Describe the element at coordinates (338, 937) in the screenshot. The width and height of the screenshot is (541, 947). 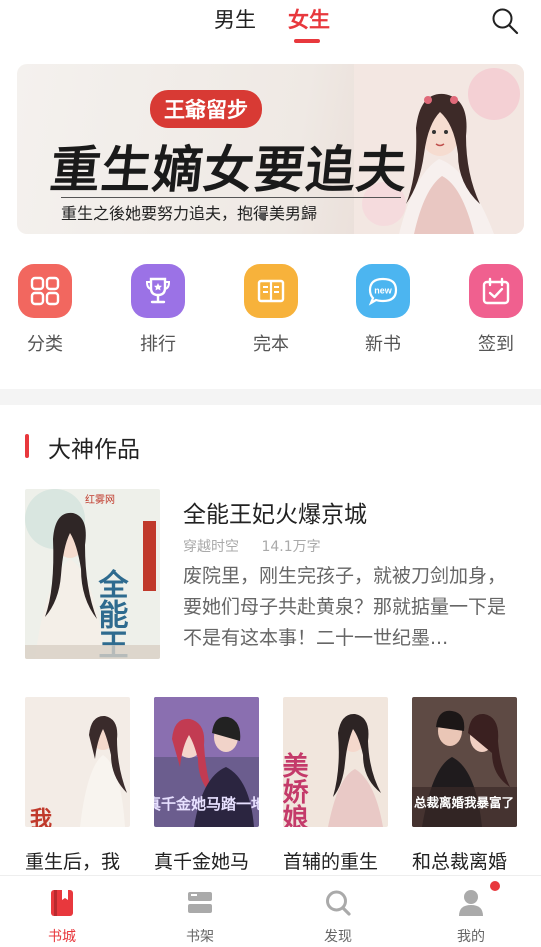
I see `bottom-tab-discover-label: 发现` at that location.